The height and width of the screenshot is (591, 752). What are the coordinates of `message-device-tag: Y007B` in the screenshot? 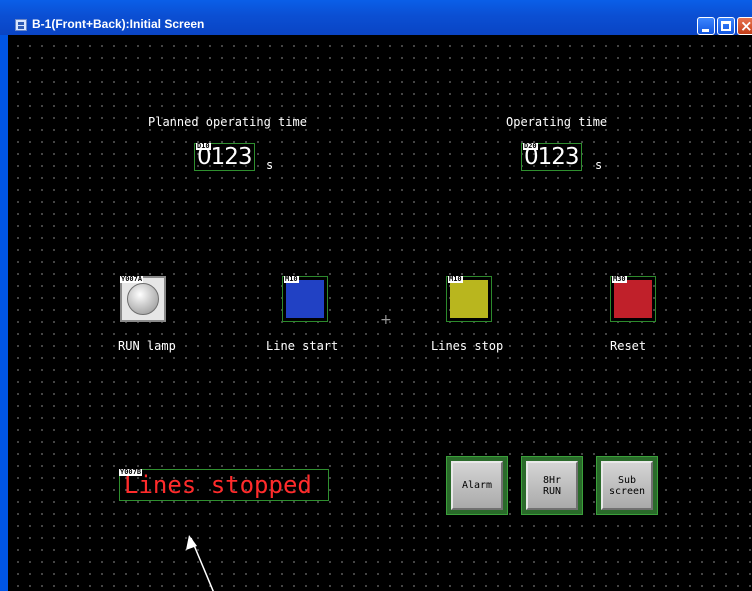 It's located at (131, 472).